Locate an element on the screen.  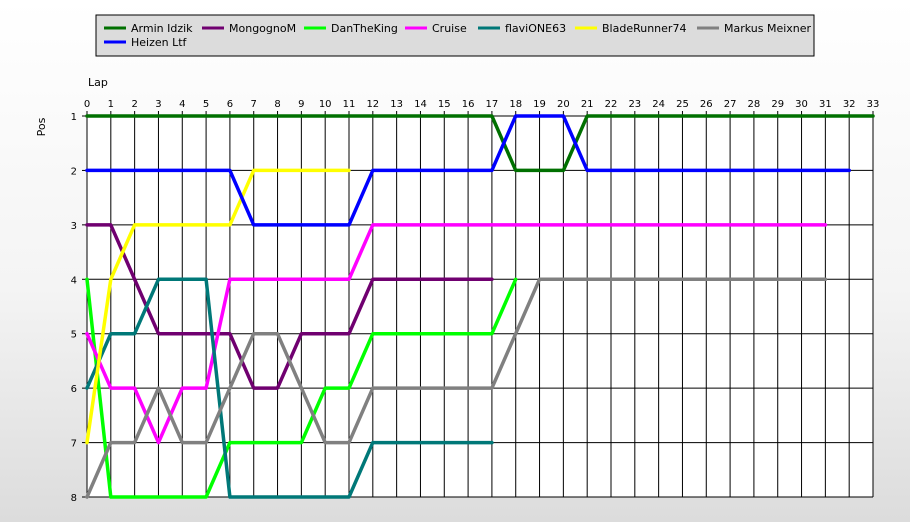
x-axis-title: Lap is located at coordinates (98, 82).